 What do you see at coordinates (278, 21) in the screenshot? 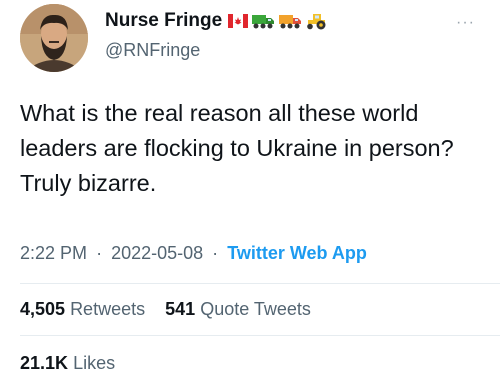
I see `name-emojis` at bounding box center [278, 21].